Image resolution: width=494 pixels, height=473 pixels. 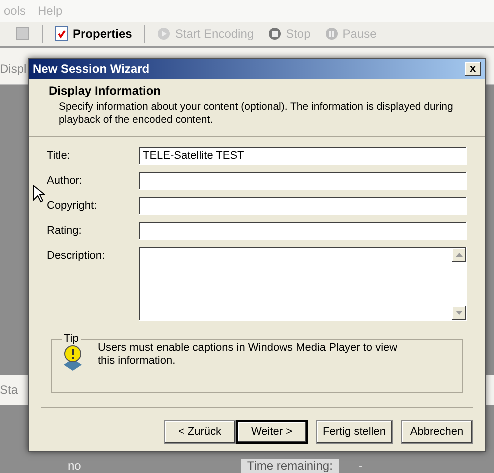 What do you see at coordinates (473, 69) in the screenshot?
I see `close-button: x` at bounding box center [473, 69].